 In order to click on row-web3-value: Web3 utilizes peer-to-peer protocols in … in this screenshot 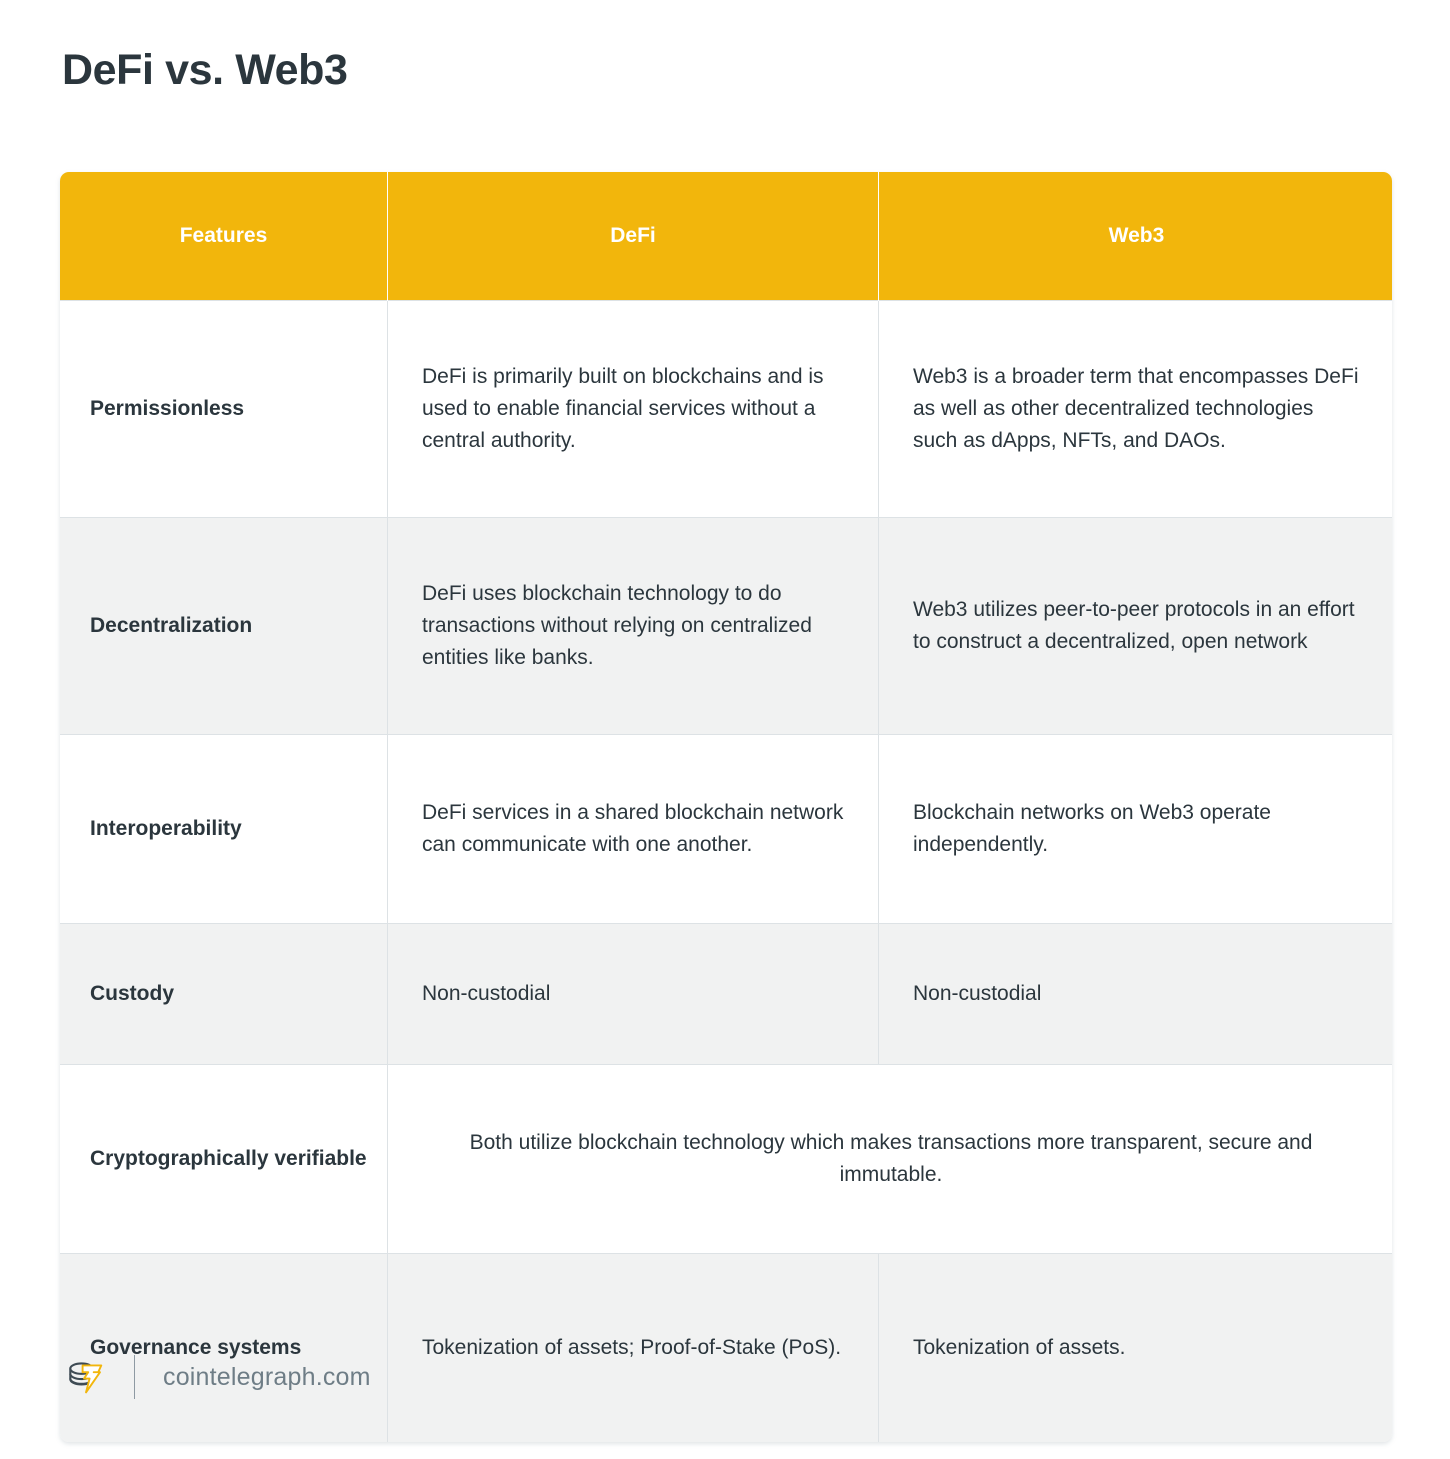, I will do `click(1135, 626)`.